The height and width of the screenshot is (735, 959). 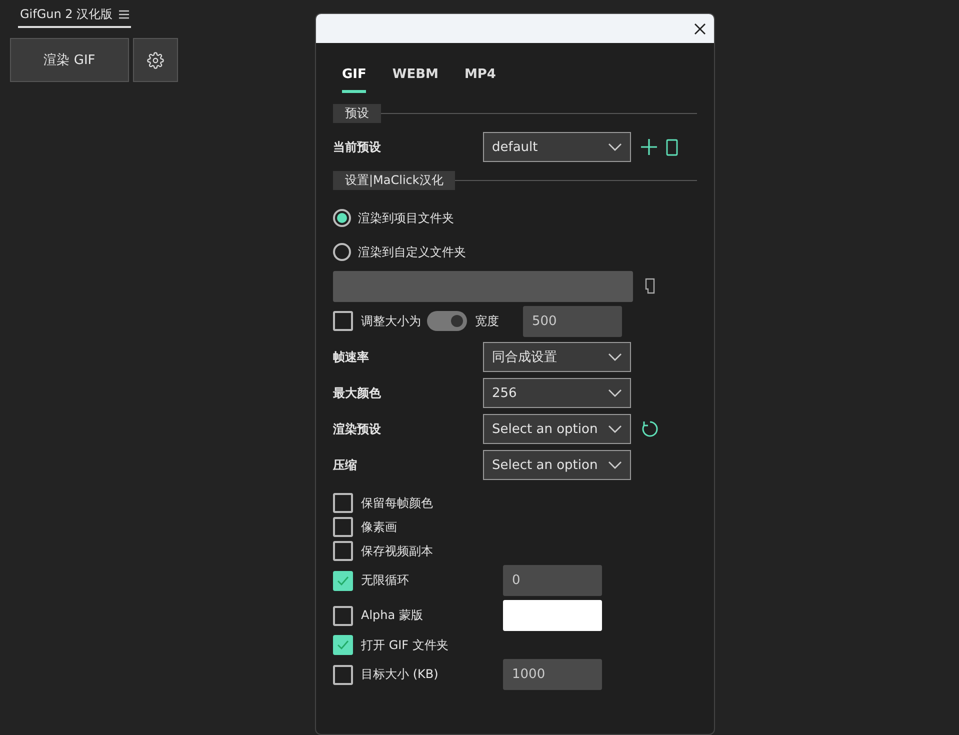 I want to click on dropdown: 256, so click(x=557, y=393).